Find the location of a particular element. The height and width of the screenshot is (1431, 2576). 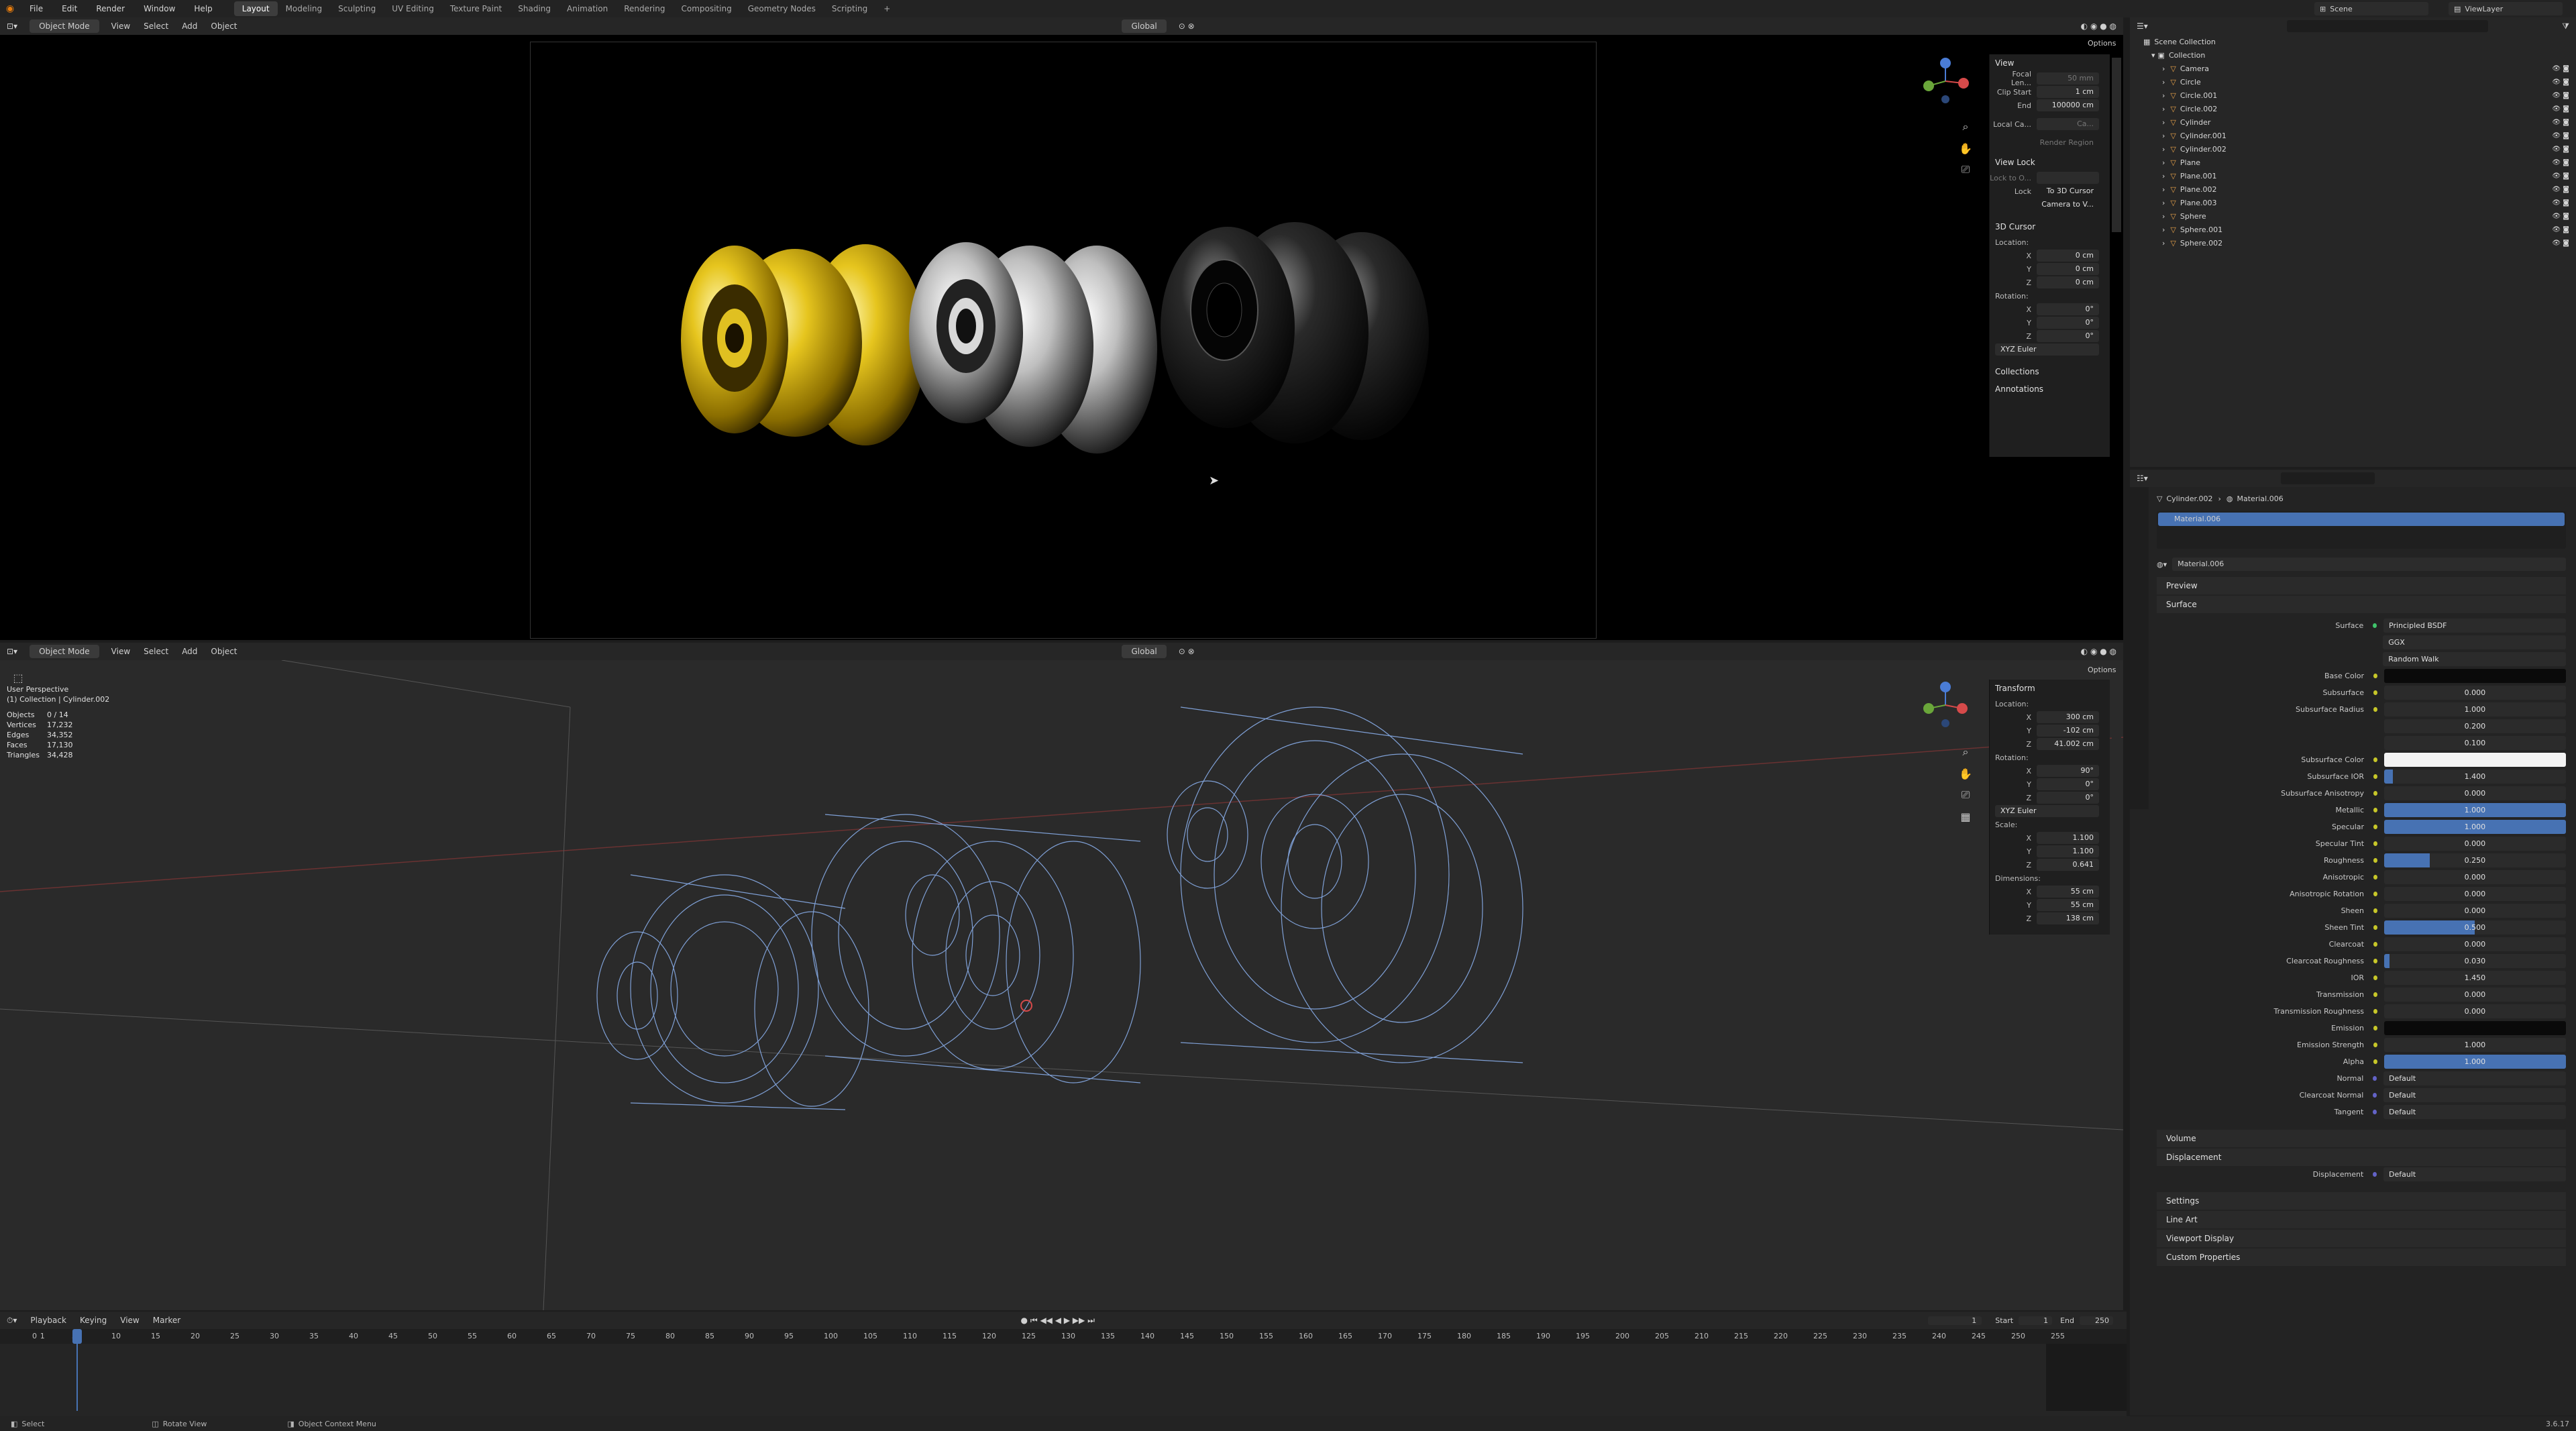

material-slot-selected: Material.006 is located at coordinates (2361, 519).